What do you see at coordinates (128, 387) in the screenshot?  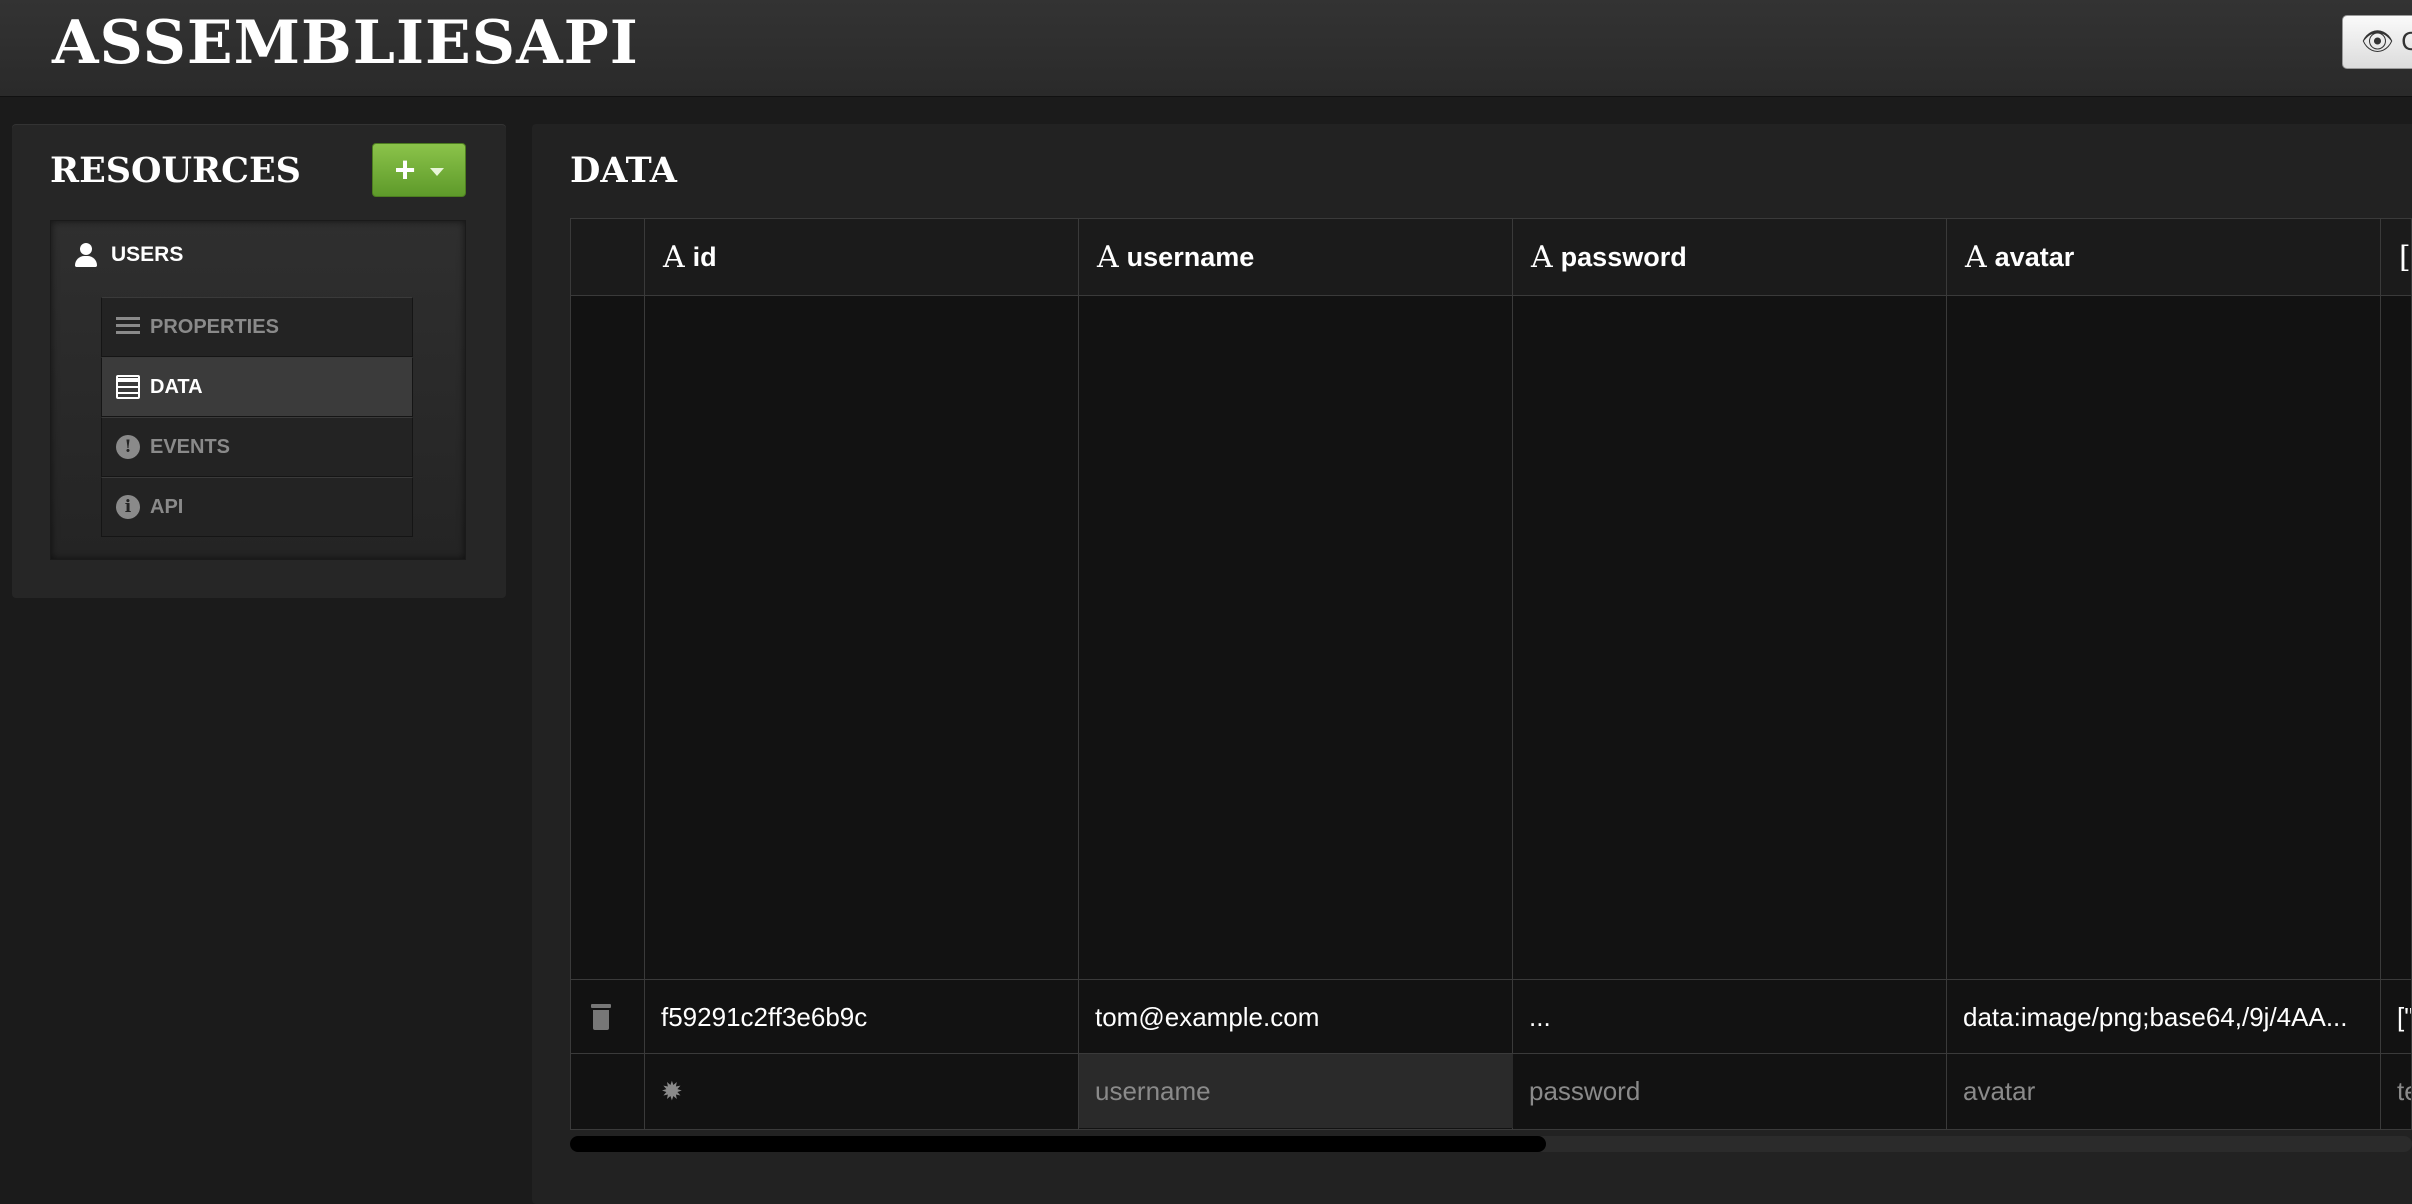 I see `table-icon` at bounding box center [128, 387].